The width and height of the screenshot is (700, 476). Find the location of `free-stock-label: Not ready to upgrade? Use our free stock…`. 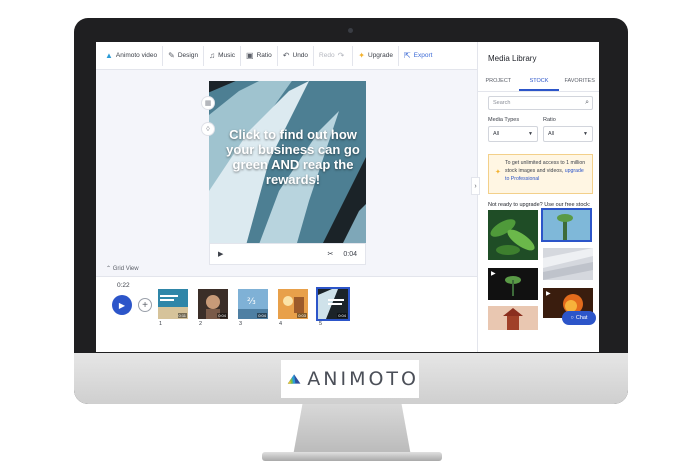

free-stock-label: Not ready to upgrade? Use our free stock… is located at coordinates (539, 205).